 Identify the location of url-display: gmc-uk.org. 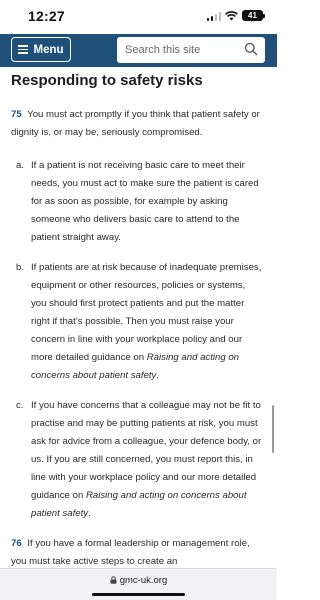
(138, 580).